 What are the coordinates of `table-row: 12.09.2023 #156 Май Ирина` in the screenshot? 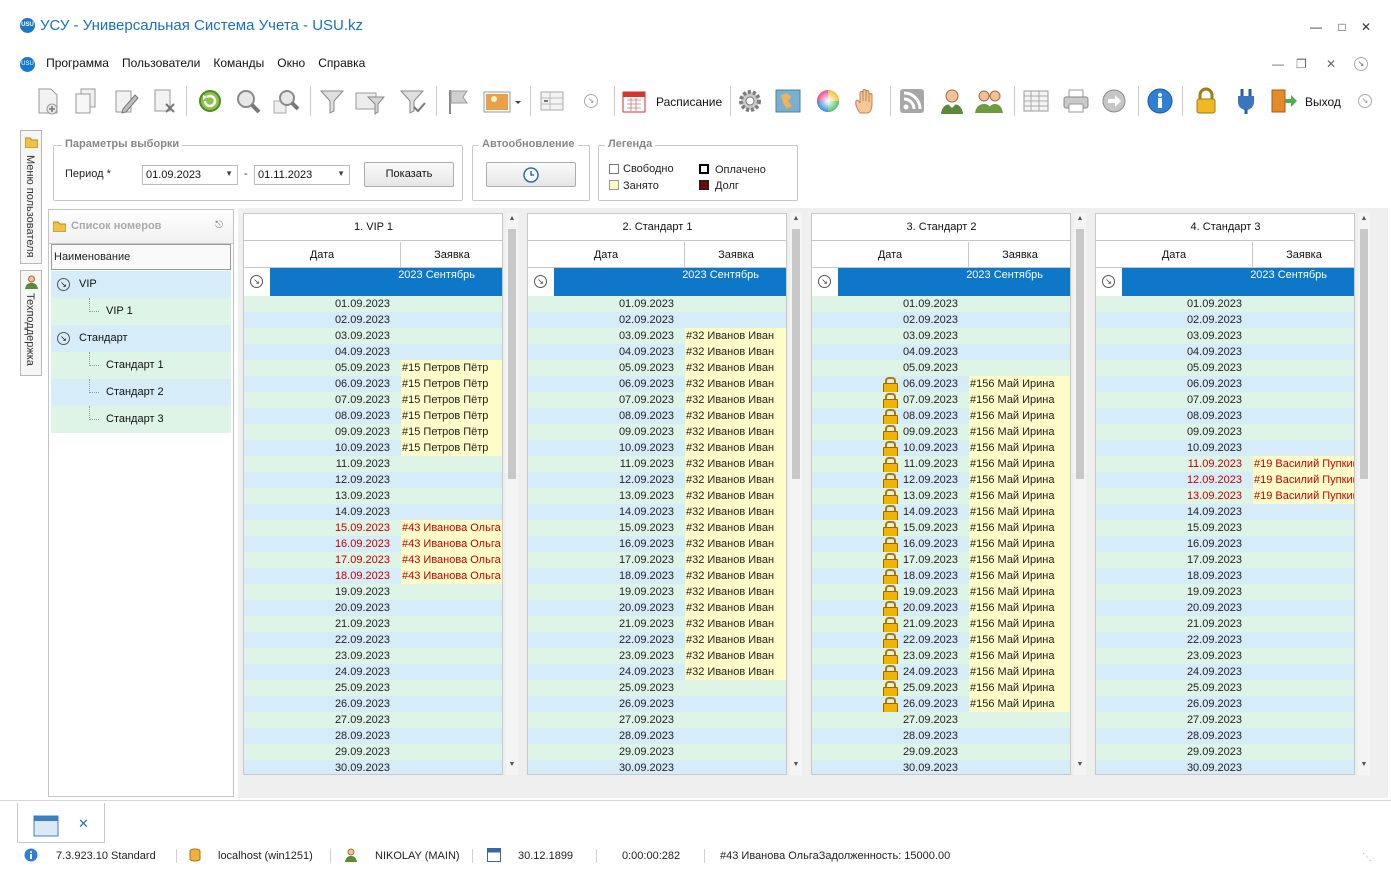 It's located at (941, 480).